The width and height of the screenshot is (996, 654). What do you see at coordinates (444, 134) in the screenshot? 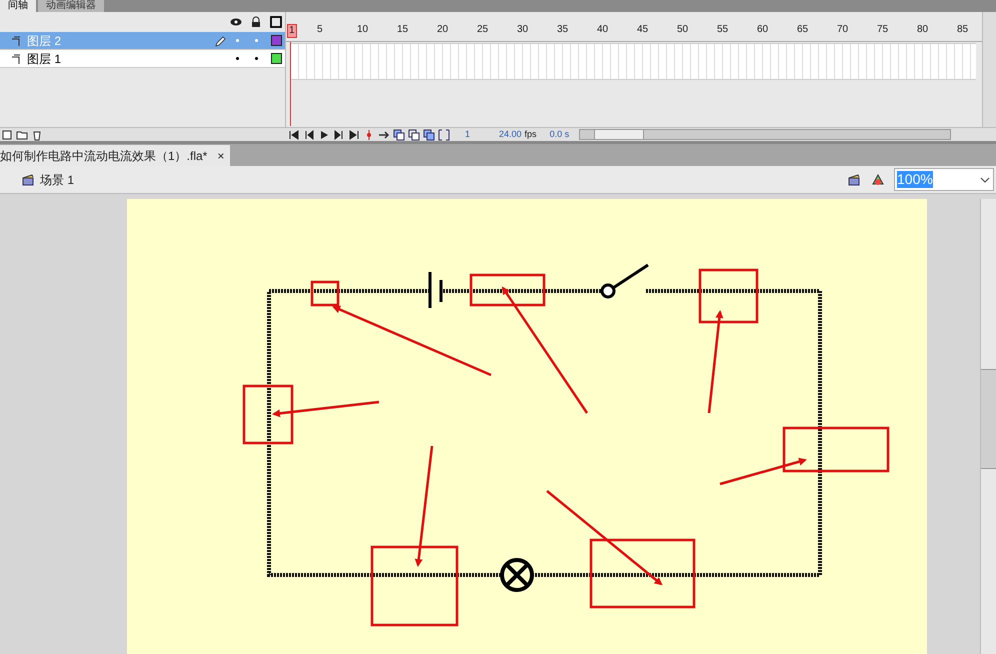
I see `markers-icon` at bounding box center [444, 134].